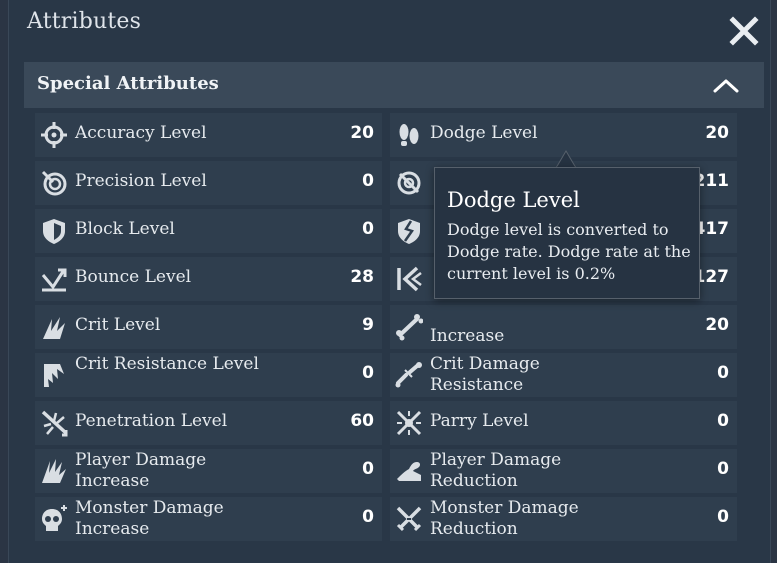 This screenshot has height=563, width=777. What do you see at coordinates (208, 183) in the screenshot?
I see `attr-precision-level: Precision Level 0` at bounding box center [208, 183].